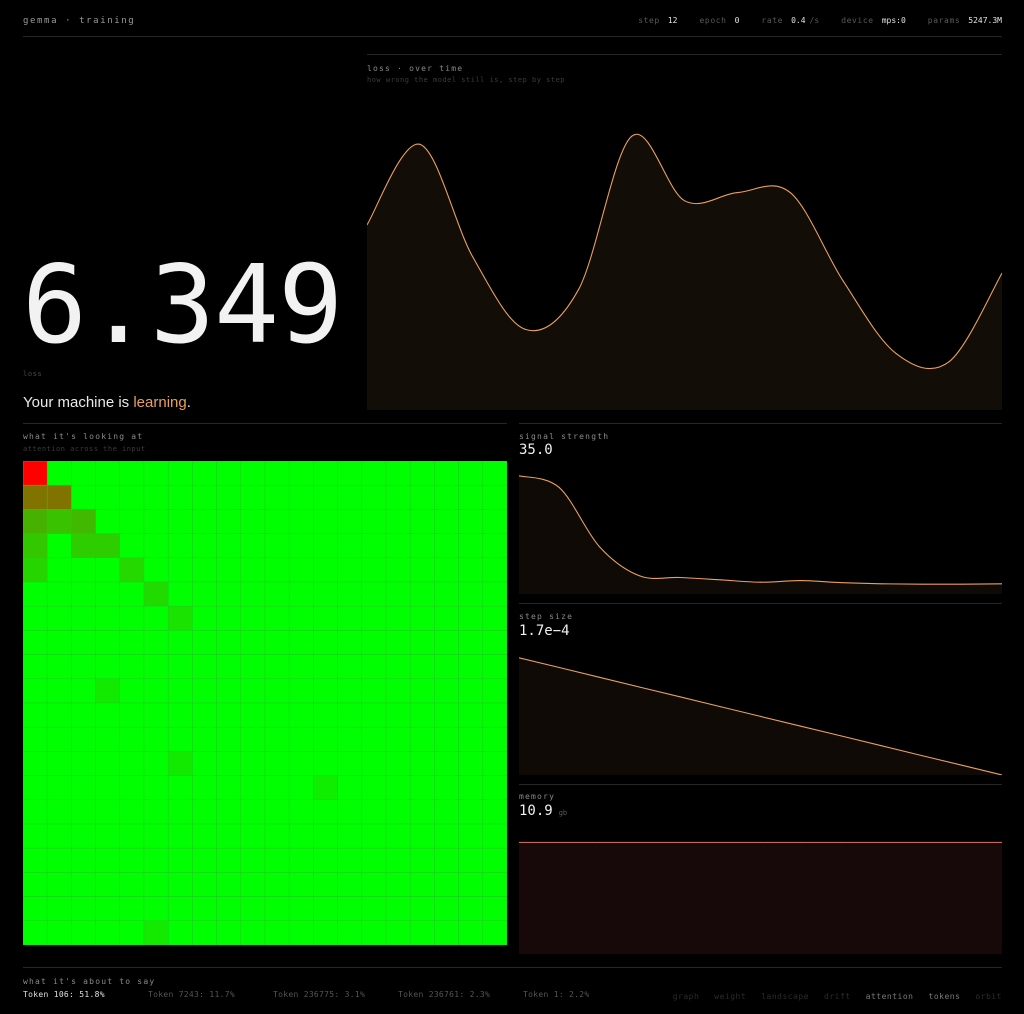 The height and width of the screenshot is (1014, 1024). What do you see at coordinates (814, 20) in the screenshot?
I see `stat-unit: /s` at bounding box center [814, 20].